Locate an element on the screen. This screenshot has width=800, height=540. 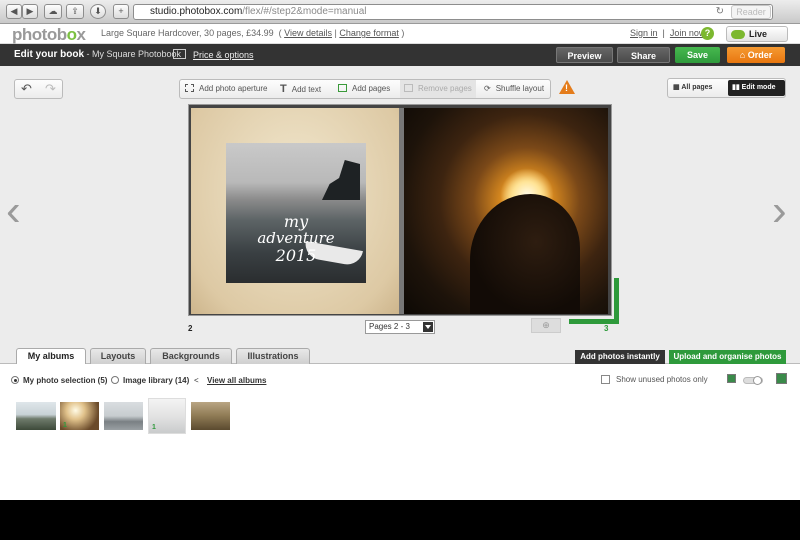
order-button: ⌂ Order is located at coordinates (756, 55).